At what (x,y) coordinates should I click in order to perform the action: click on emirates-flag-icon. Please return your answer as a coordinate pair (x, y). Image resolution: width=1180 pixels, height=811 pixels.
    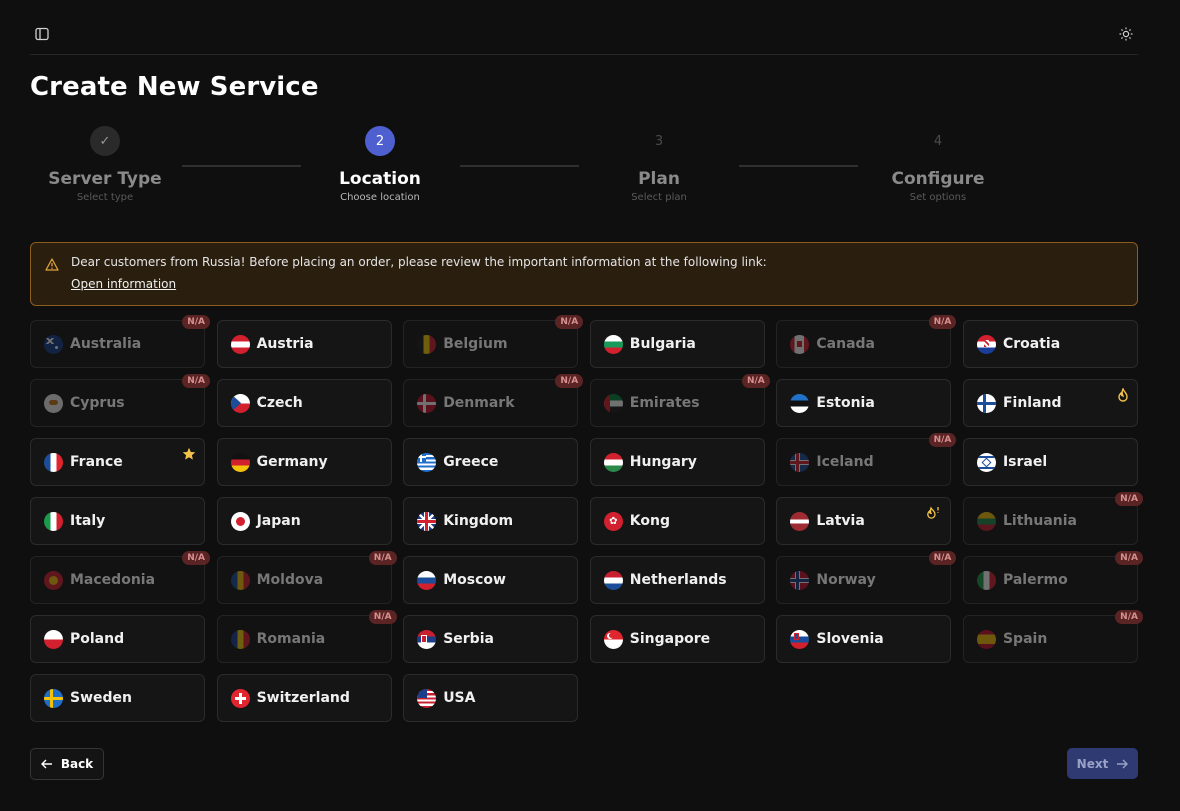
    Looking at the image, I should click on (613, 403).